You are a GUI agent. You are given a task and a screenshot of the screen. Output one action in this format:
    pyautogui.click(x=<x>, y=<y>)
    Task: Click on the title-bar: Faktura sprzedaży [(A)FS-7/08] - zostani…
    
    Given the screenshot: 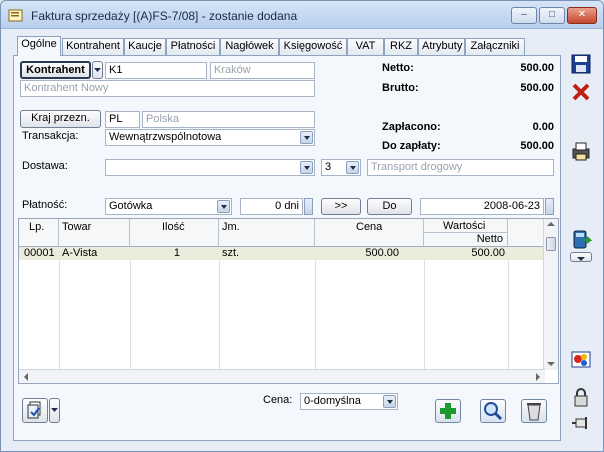 What is the action you would take?
    pyautogui.click(x=302, y=15)
    